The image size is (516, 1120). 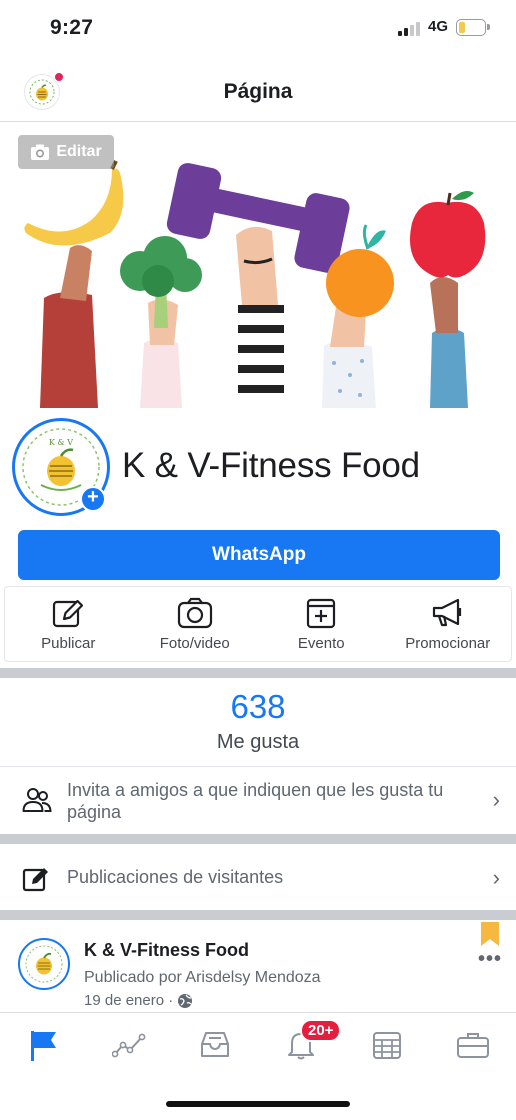 I want to click on post-avatar, so click(x=44, y=964).